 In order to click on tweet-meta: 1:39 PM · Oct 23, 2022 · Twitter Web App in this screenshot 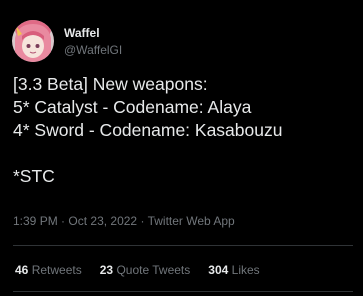, I will do `click(124, 221)`.